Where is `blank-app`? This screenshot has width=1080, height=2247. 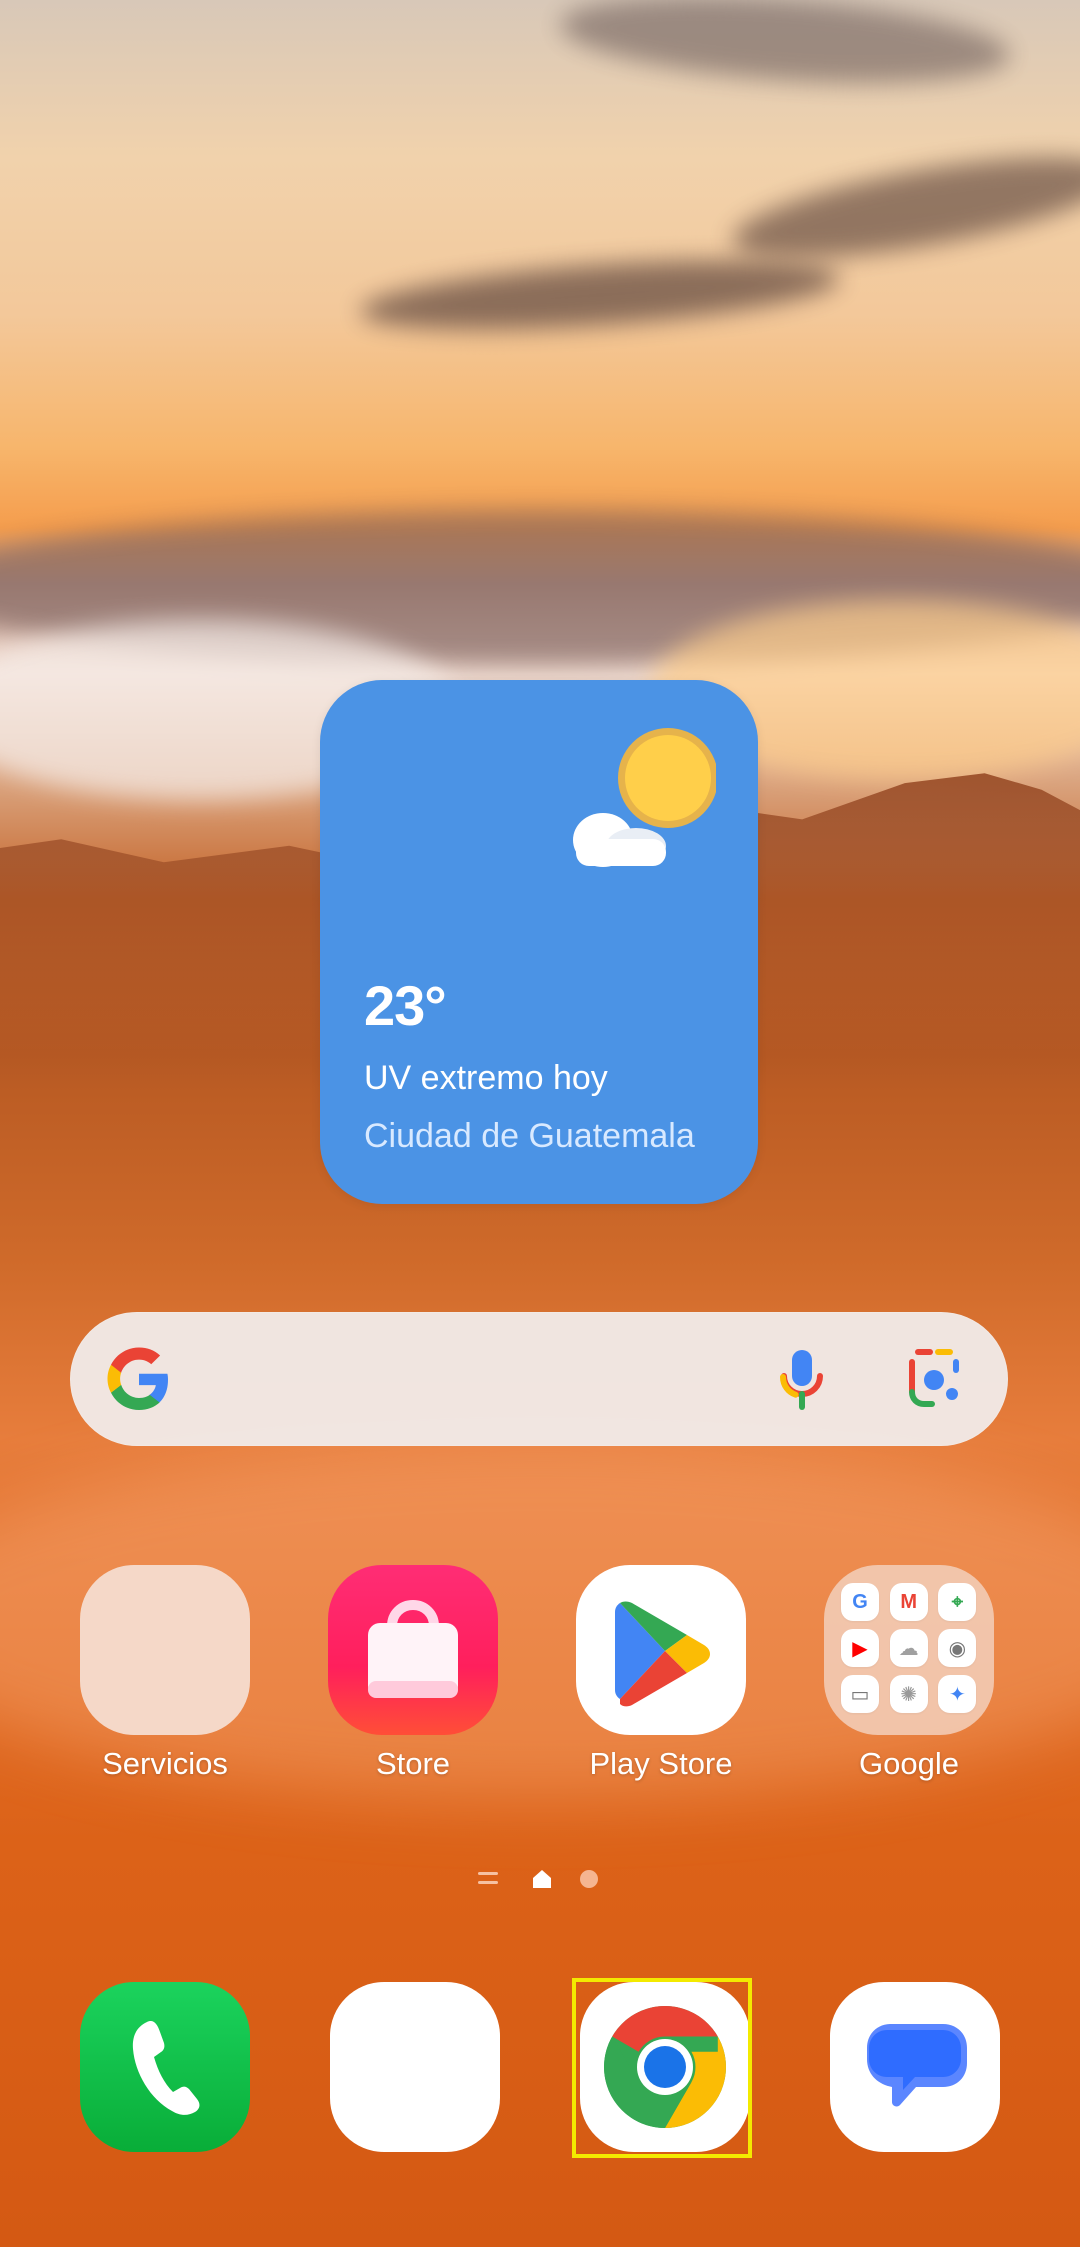
blank-app is located at coordinates (415, 2067).